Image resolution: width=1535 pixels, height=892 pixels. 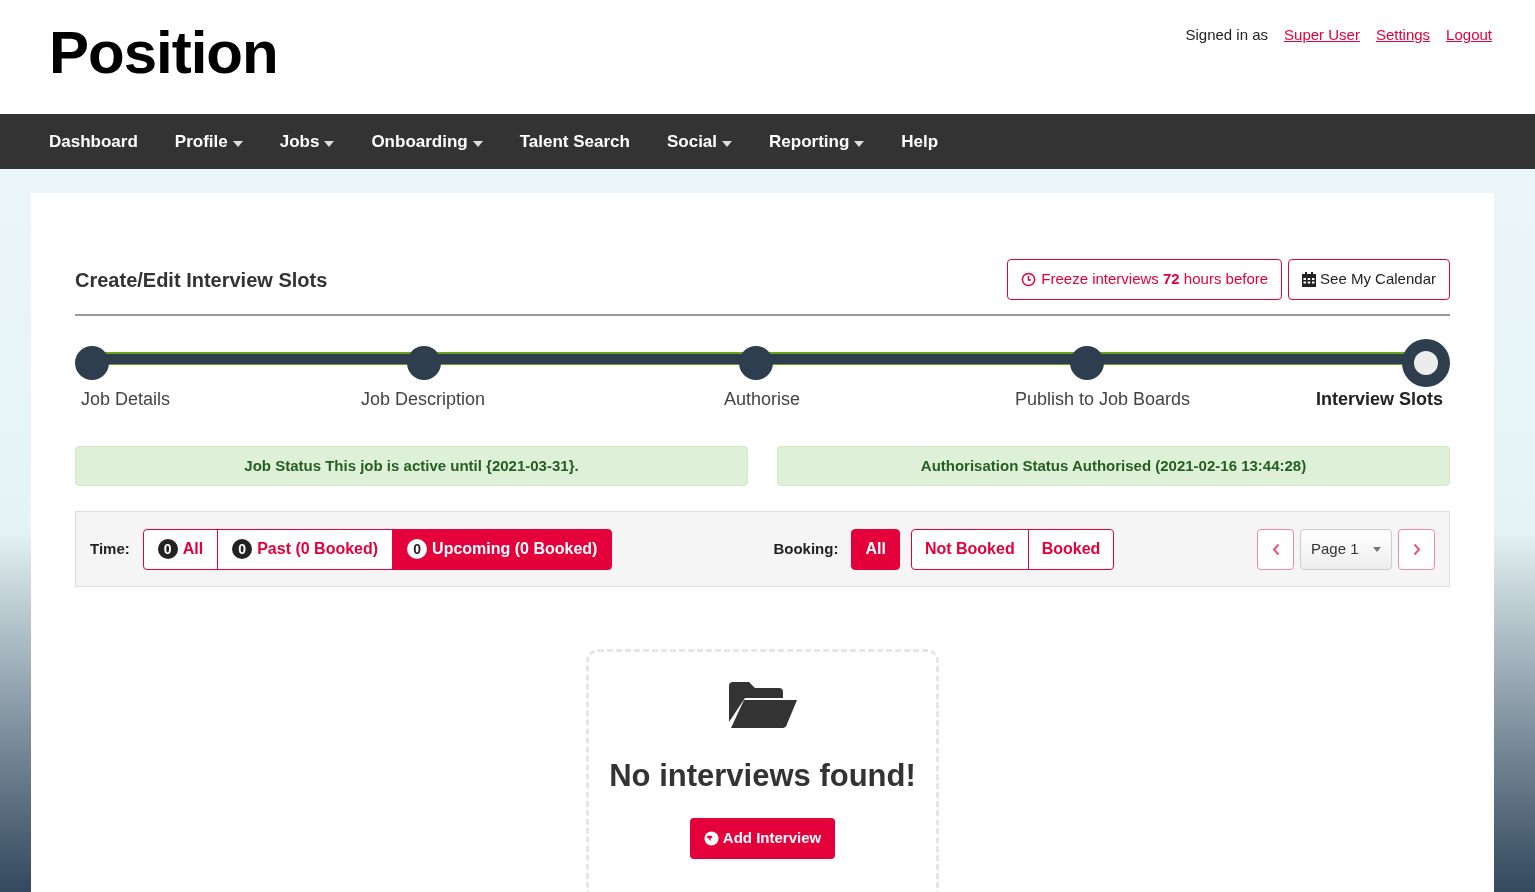 I want to click on calendar-icon, so click(x=1309, y=279).